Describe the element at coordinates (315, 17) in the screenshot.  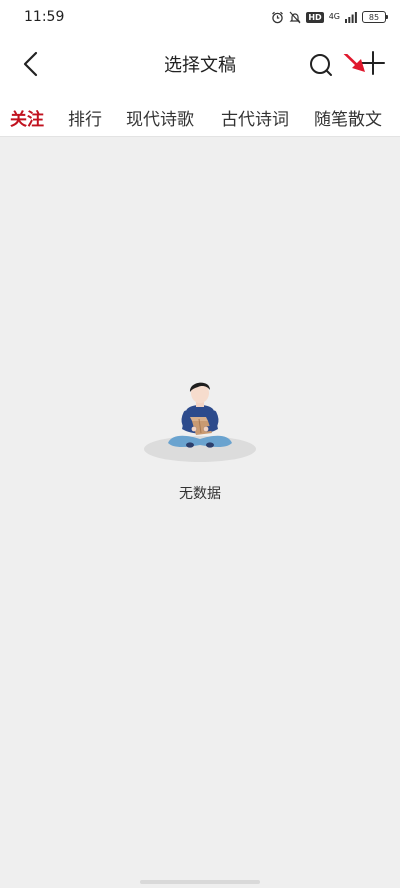
I see `hd-icon: HD` at that location.